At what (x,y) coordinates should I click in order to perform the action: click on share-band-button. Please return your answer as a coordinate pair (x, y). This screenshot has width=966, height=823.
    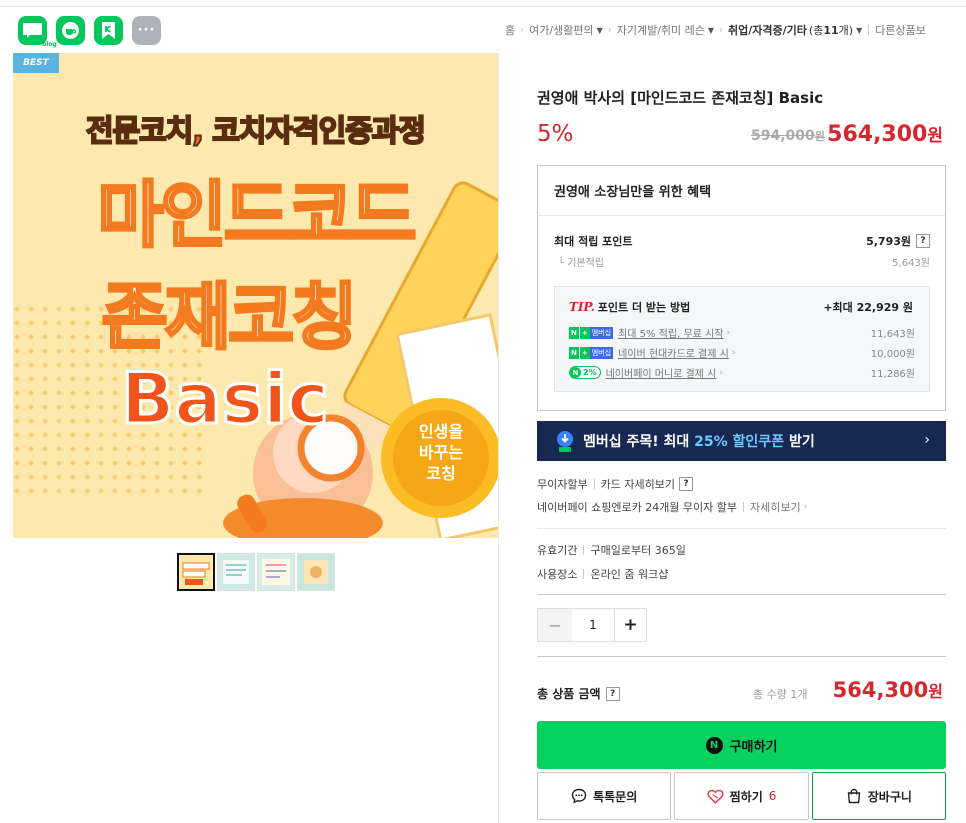
    Looking at the image, I should click on (108, 30).